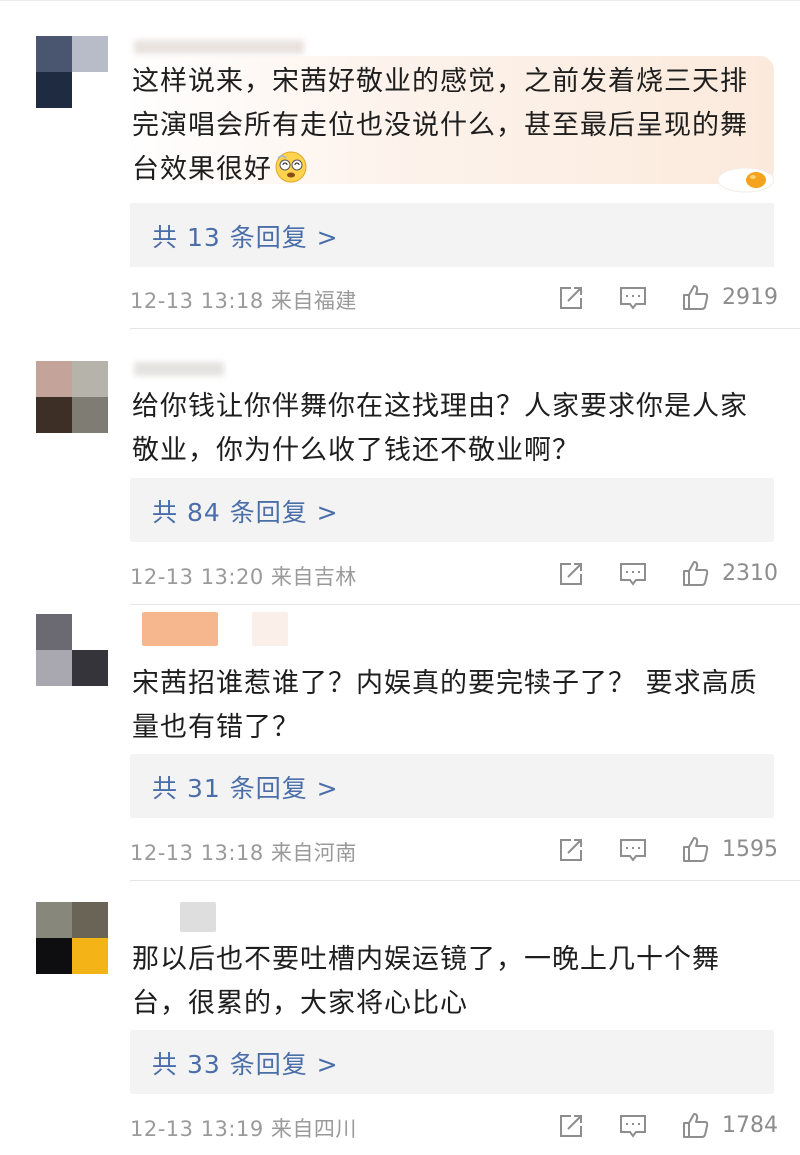 The height and width of the screenshot is (1155, 800). I want to click on view-replies-link: 共 13 条回复 >, so click(245, 236).